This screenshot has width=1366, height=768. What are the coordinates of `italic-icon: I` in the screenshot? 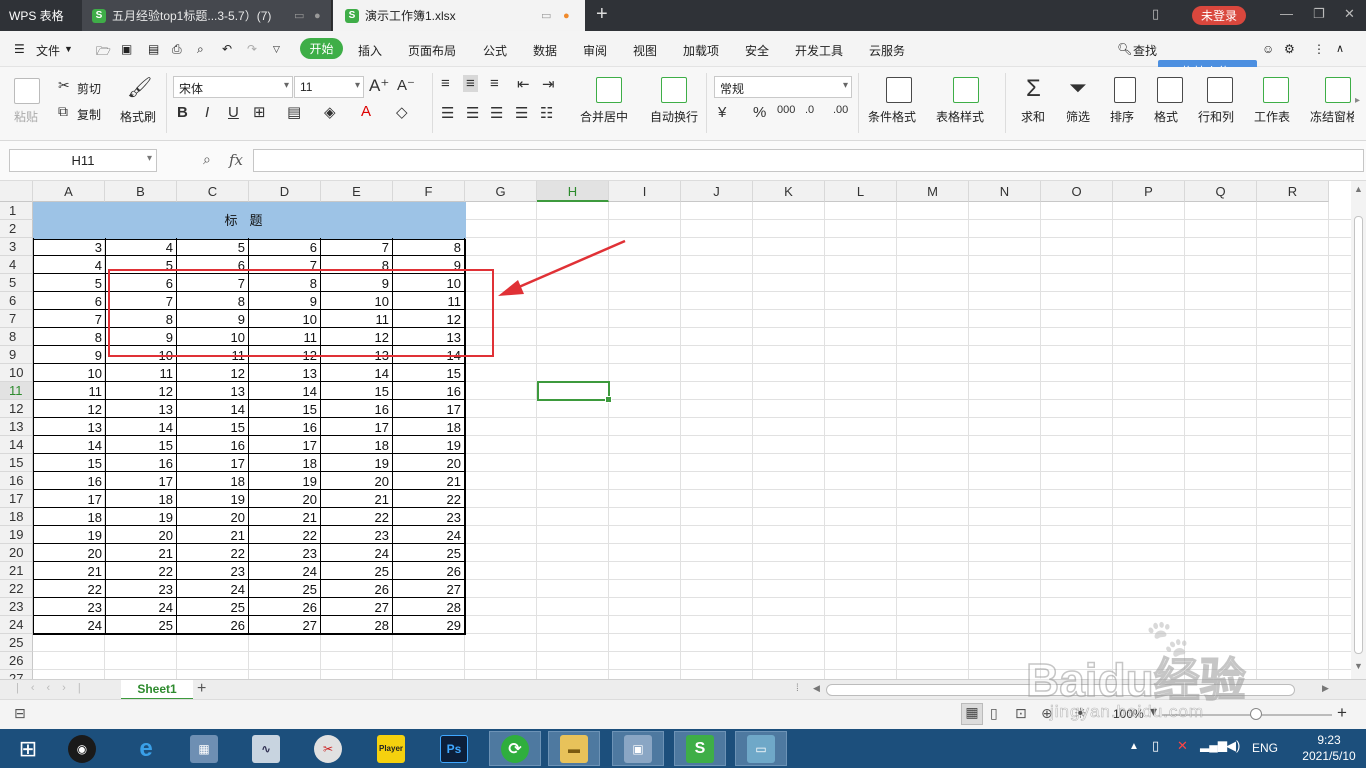 It's located at (207, 112).